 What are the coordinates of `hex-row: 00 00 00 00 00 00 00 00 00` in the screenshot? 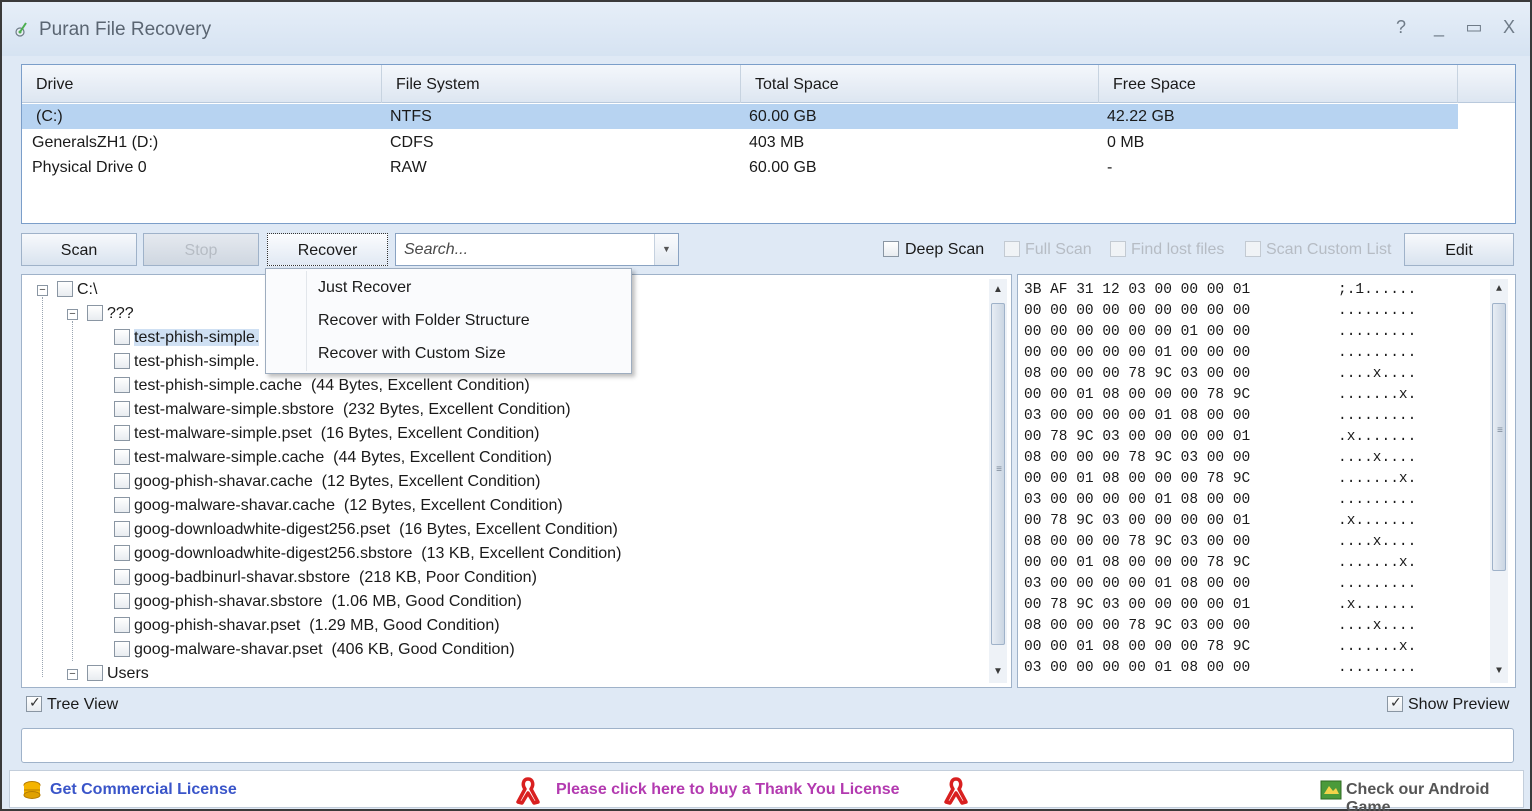 It's located at (1137, 311).